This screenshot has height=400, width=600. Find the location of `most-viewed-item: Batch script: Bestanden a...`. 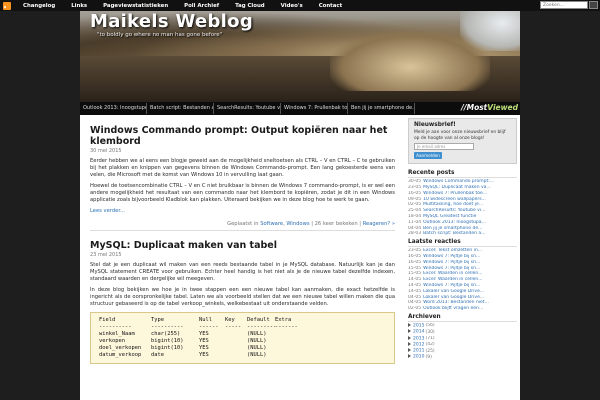

most-viewed-item: Batch script: Bestanden a... is located at coordinates (180, 108).